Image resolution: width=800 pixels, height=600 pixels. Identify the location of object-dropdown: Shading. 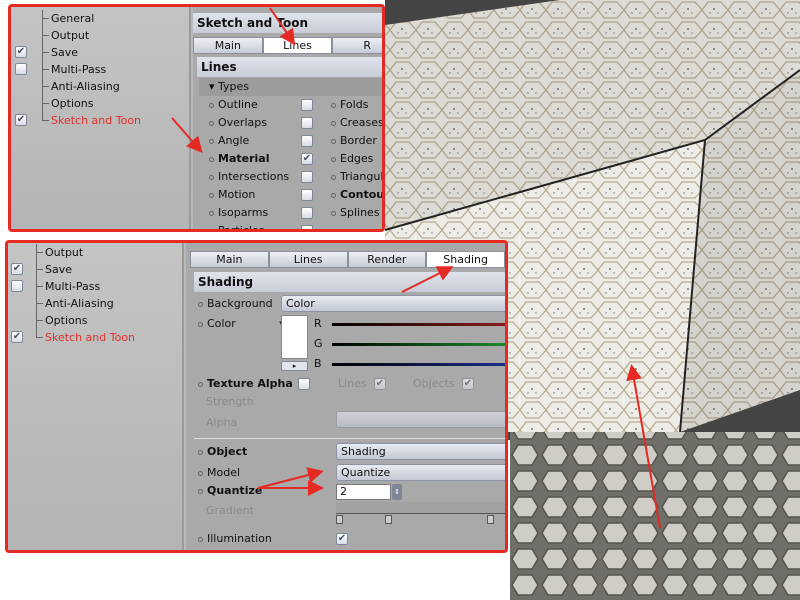
(420, 451).